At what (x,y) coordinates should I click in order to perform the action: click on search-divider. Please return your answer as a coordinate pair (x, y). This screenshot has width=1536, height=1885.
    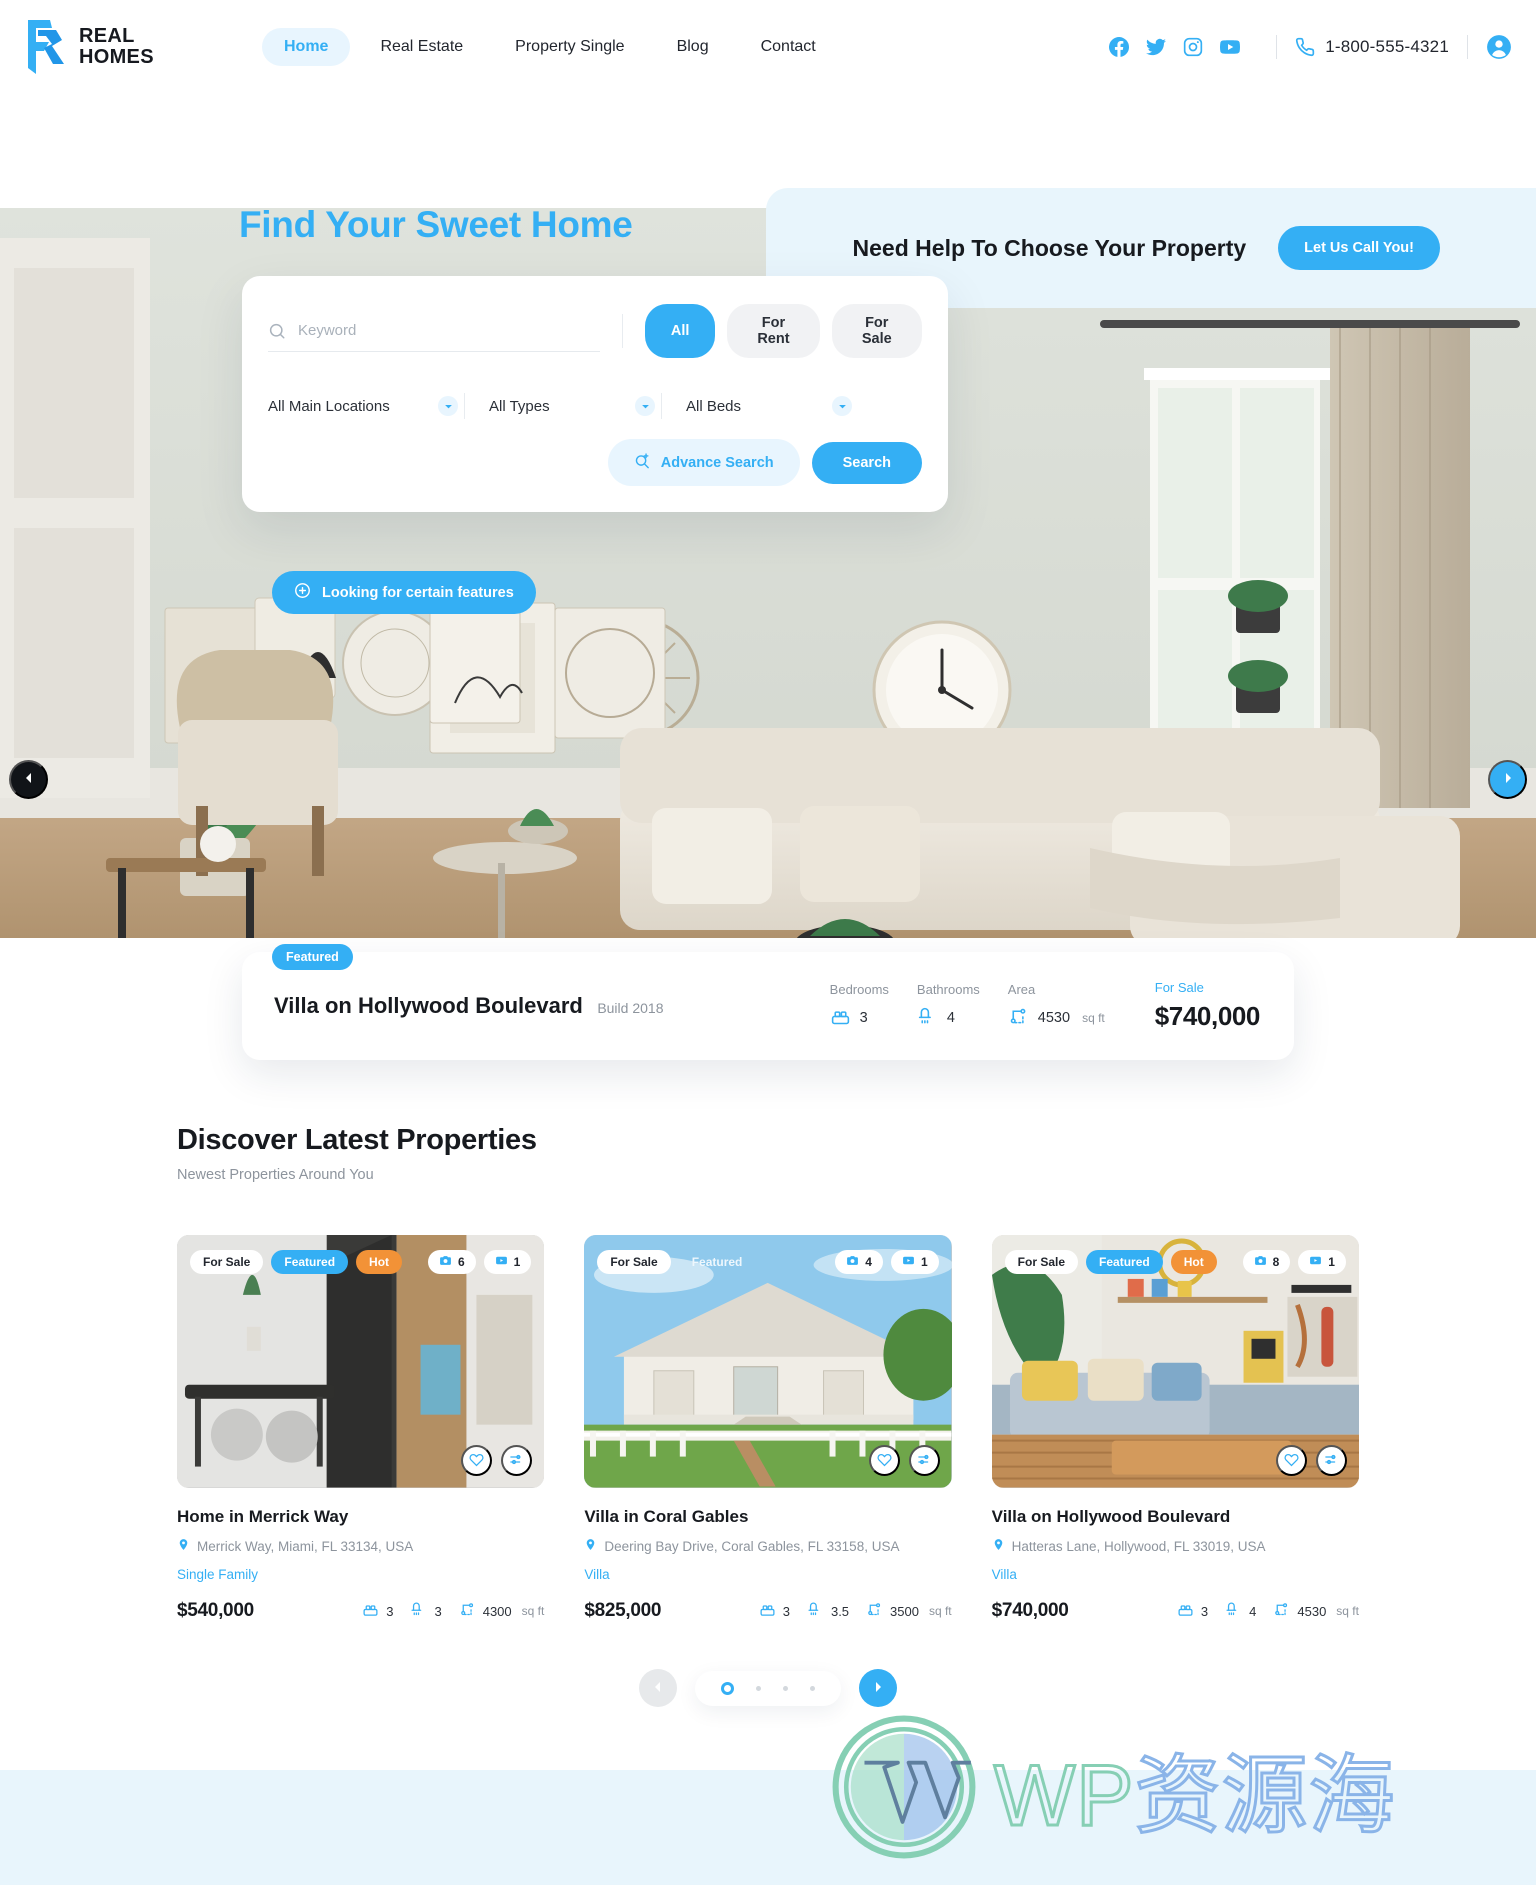
    Looking at the image, I should click on (622, 331).